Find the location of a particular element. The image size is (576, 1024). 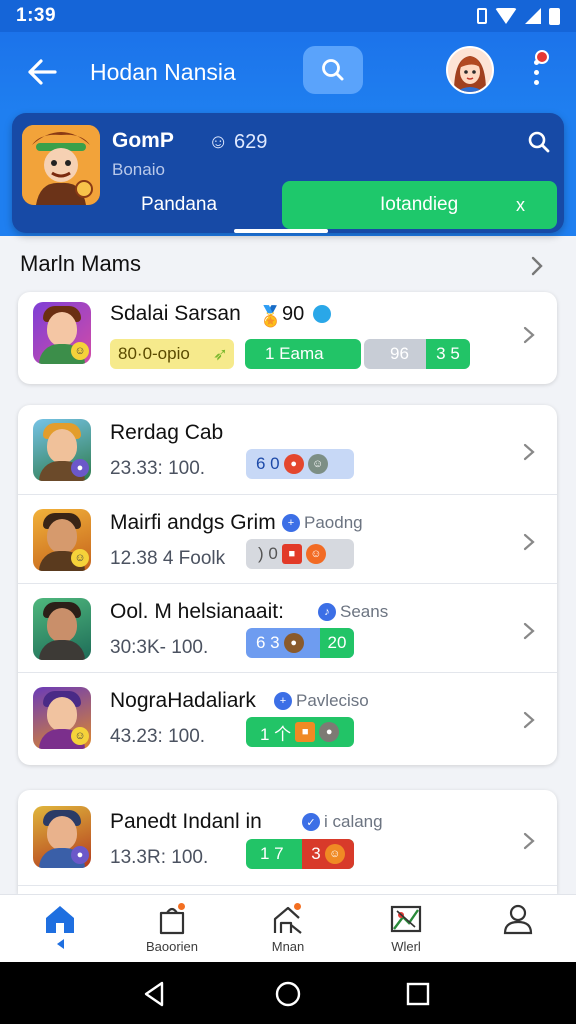

back-button is located at coordinates (42, 72).